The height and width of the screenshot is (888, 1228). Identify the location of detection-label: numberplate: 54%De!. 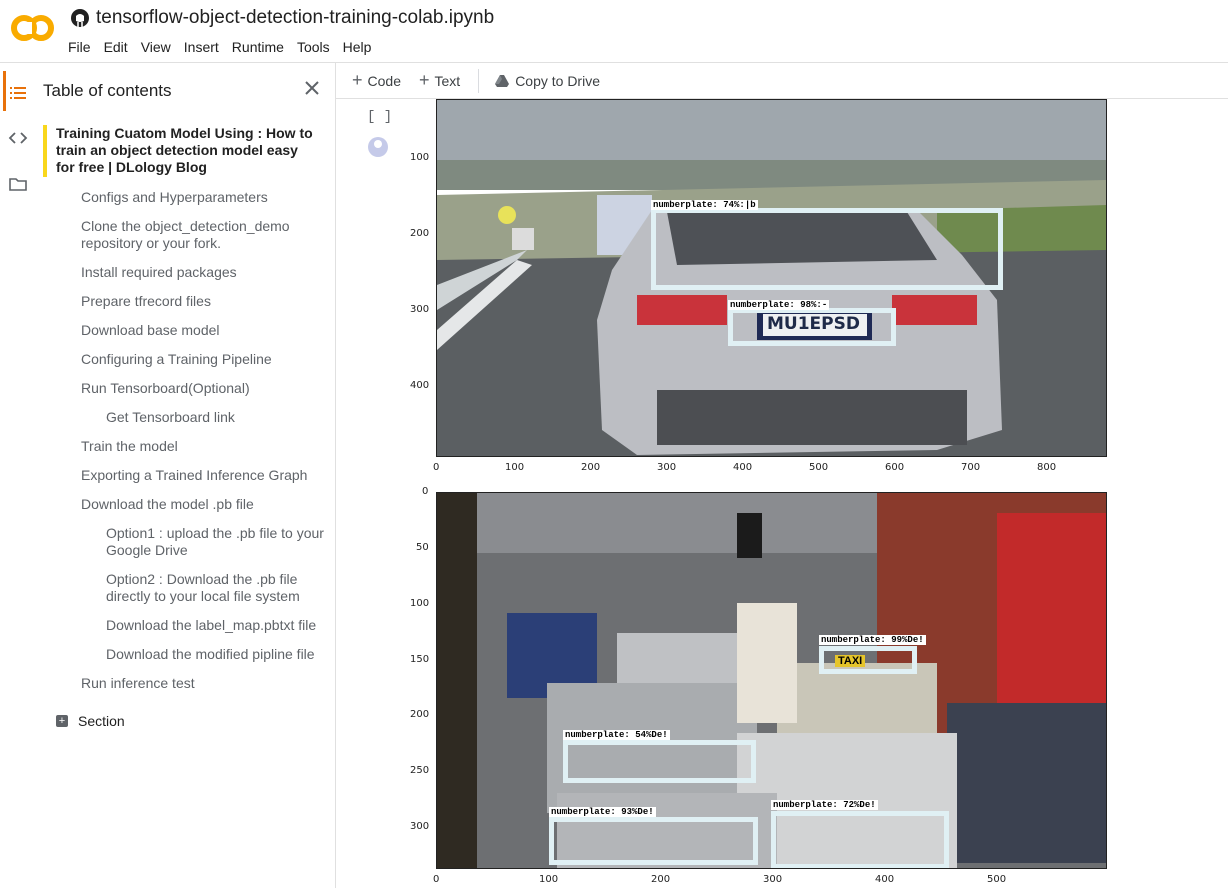
(616, 735).